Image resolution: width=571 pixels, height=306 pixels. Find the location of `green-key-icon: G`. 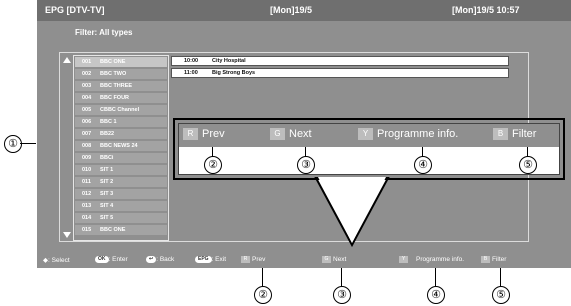

green-key-icon: G is located at coordinates (277, 134).